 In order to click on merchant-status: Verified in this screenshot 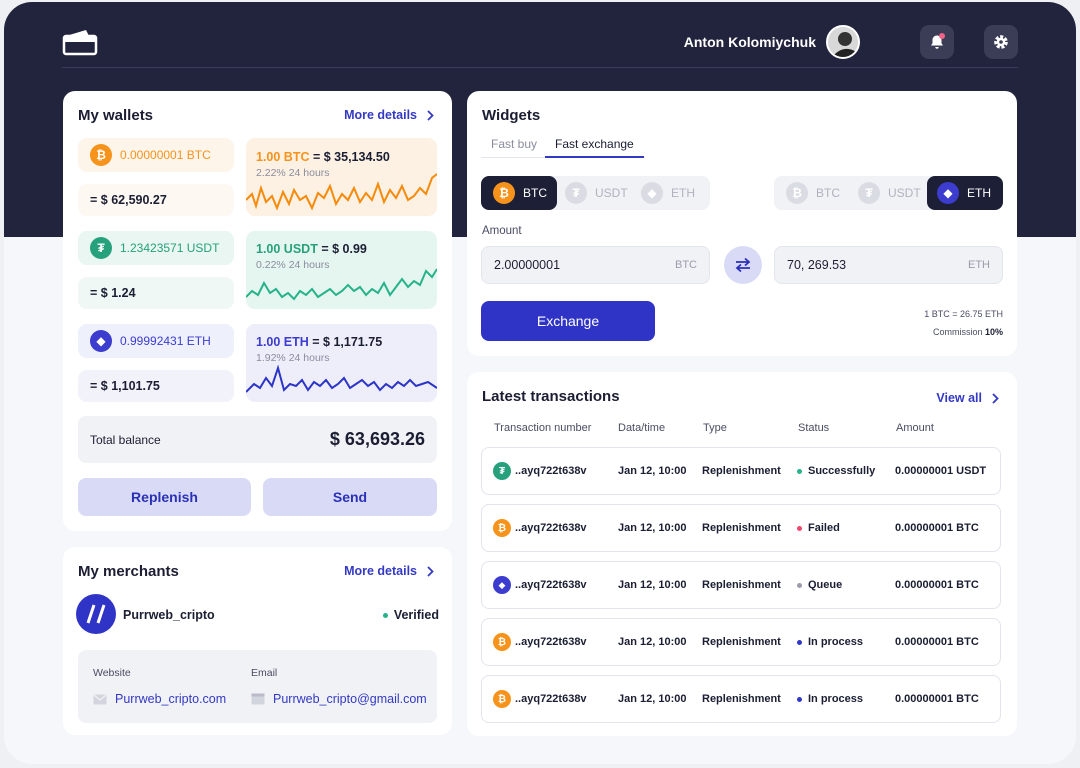, I will do `click(410, 615)`.